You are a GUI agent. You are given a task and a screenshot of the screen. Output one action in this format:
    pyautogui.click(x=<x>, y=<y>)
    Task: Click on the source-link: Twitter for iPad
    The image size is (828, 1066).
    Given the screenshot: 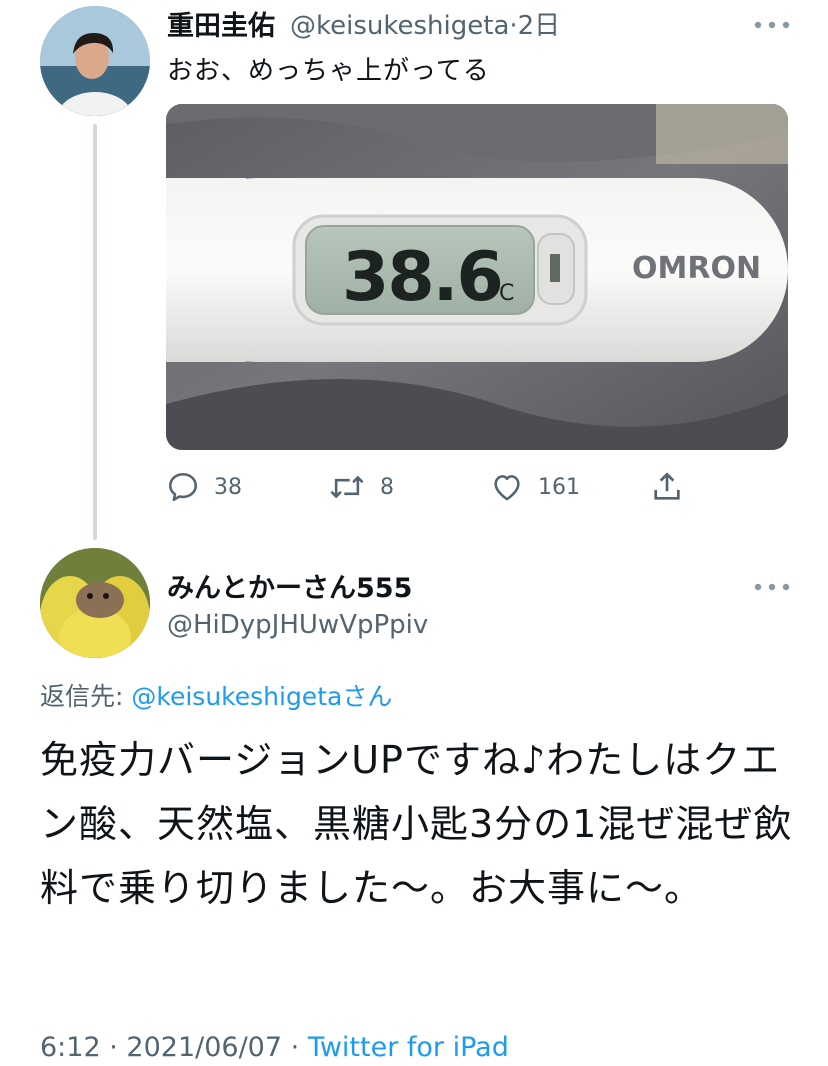 What is the action you would take?
    pyautogui.click(x=408, y=1047)
    